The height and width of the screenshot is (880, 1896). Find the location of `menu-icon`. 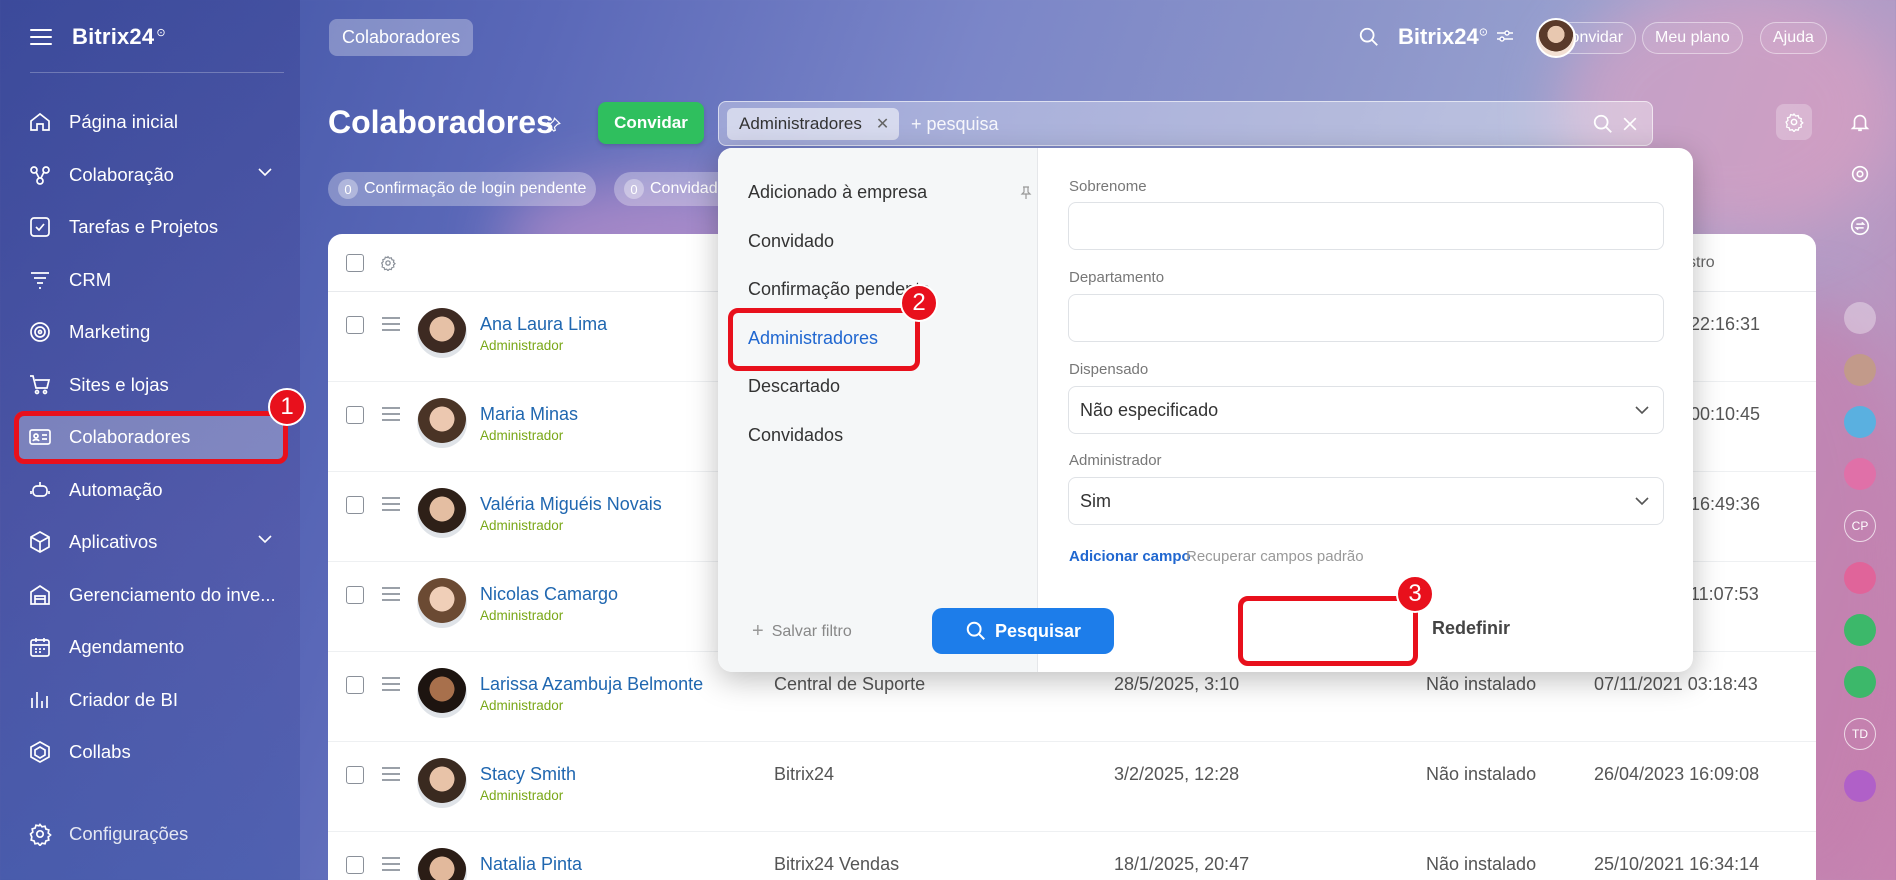

menu-icon is located at coordinates (41, 37).